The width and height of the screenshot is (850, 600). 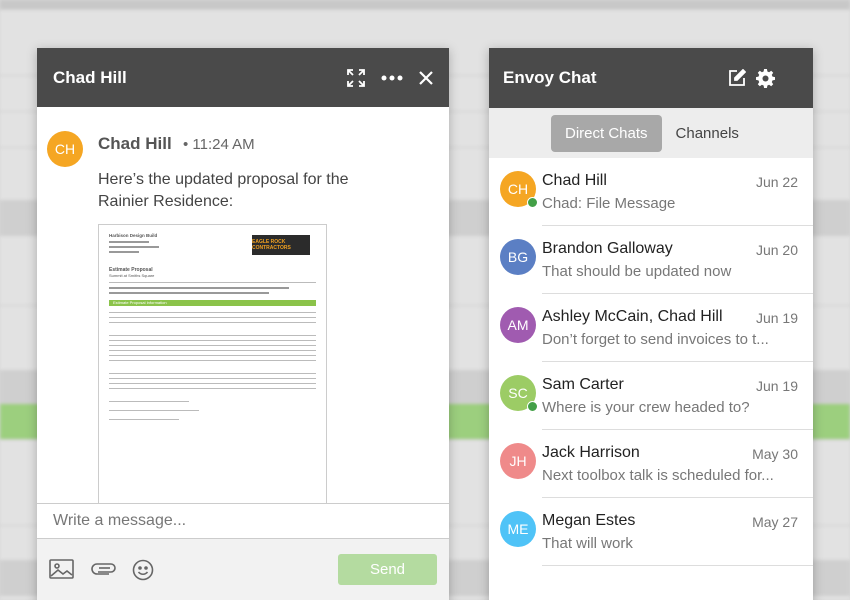 What do you see at coordinates (518, 257) in the screenshot?
I see `avatar: BG` at bounding box center [518, 257].